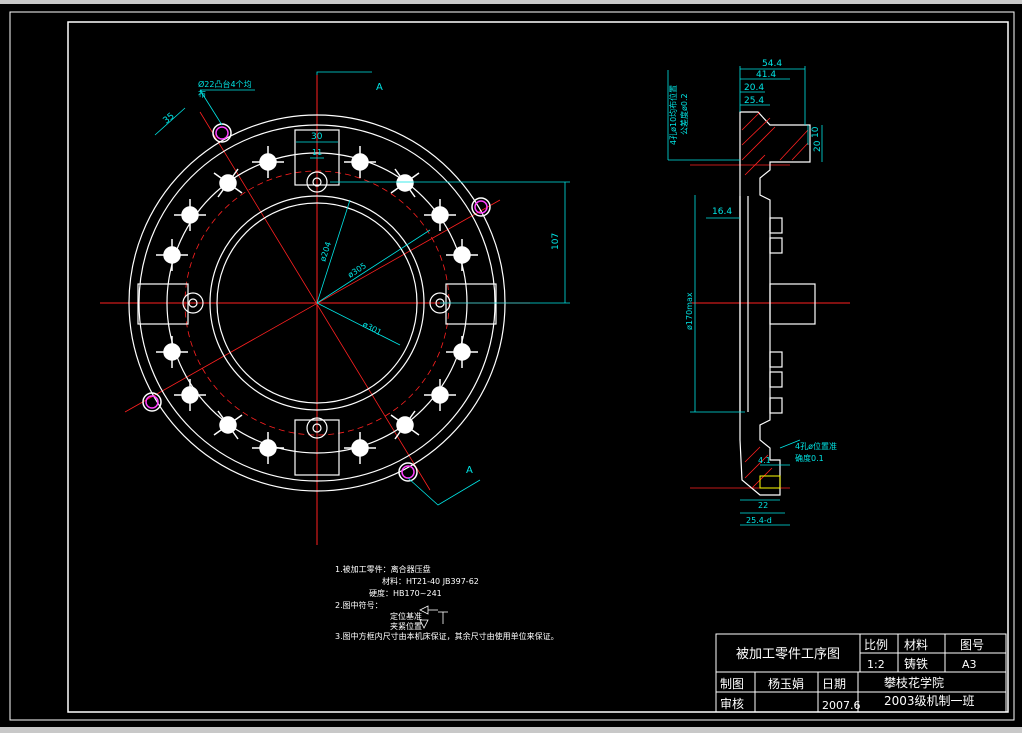  What do you see at coordinates (556, 241) in the screenshot?
I see `dim-107: 107` at bounding box center [556, 241].